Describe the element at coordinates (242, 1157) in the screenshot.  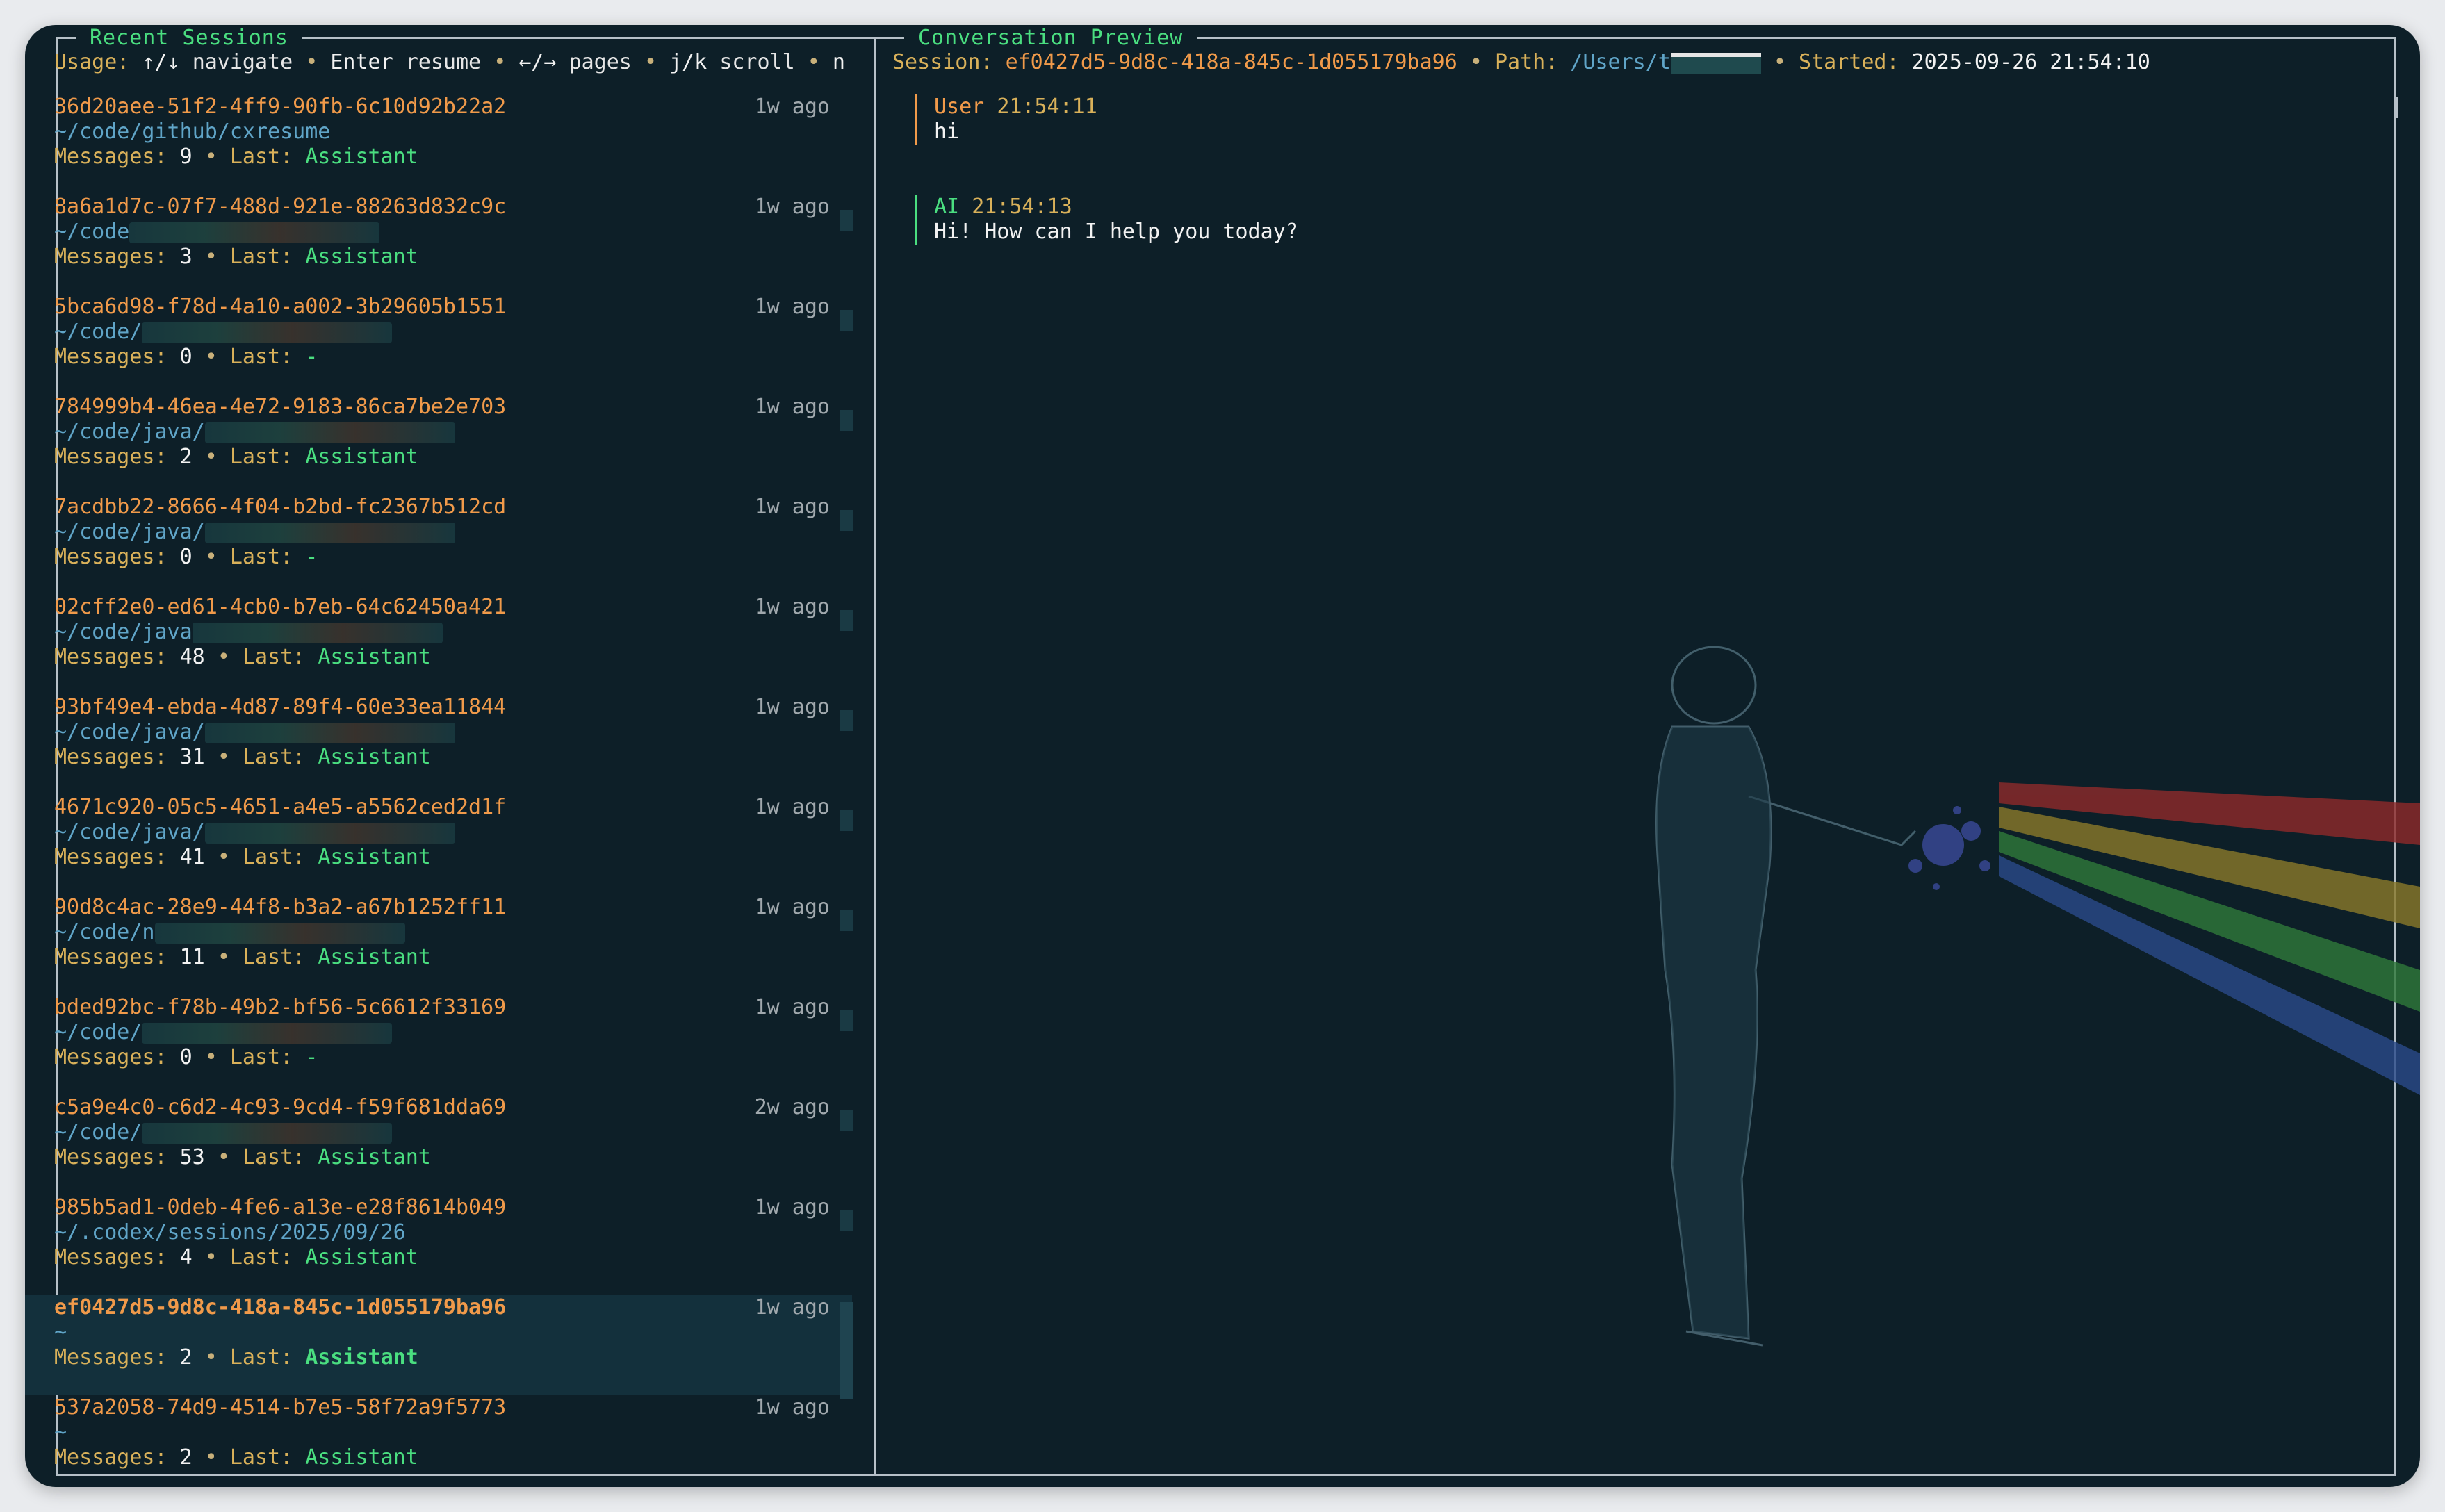
I see `session-meta: Messages: 53 • Last: Assistant` at that location.